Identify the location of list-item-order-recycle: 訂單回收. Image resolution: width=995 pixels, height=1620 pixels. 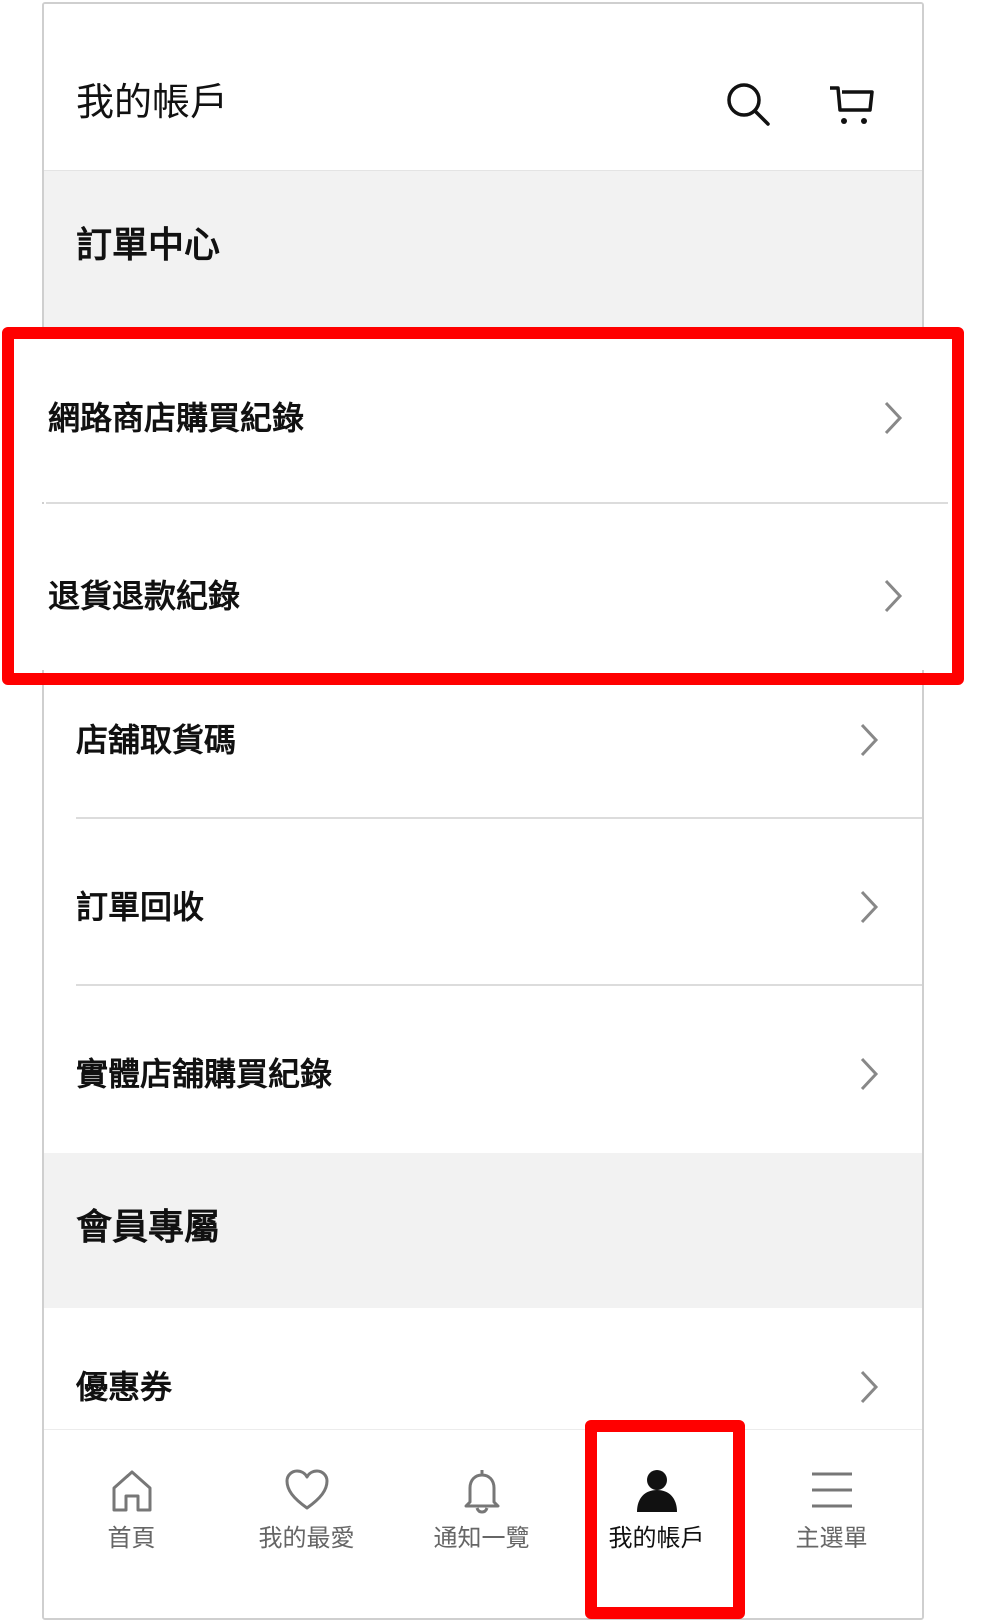
(483, 901).